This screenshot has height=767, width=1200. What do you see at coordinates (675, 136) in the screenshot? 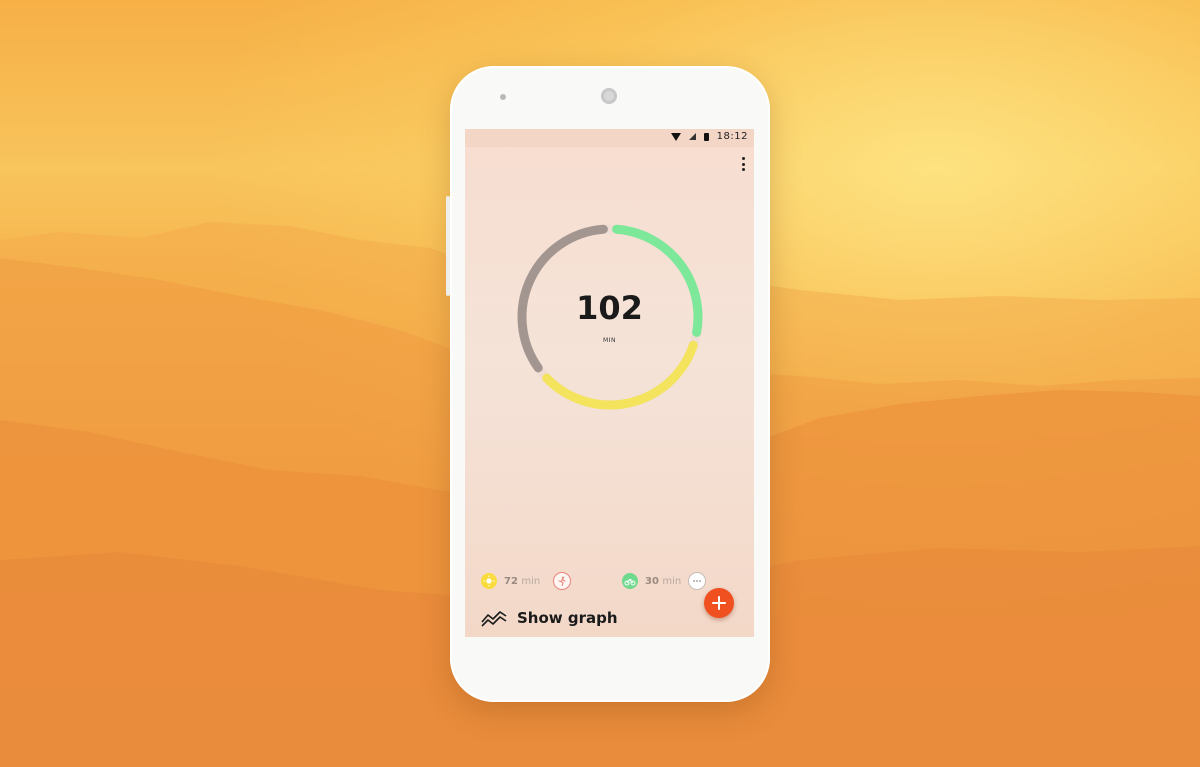
I see `wifi-icon` at bounding box center [675, 136].